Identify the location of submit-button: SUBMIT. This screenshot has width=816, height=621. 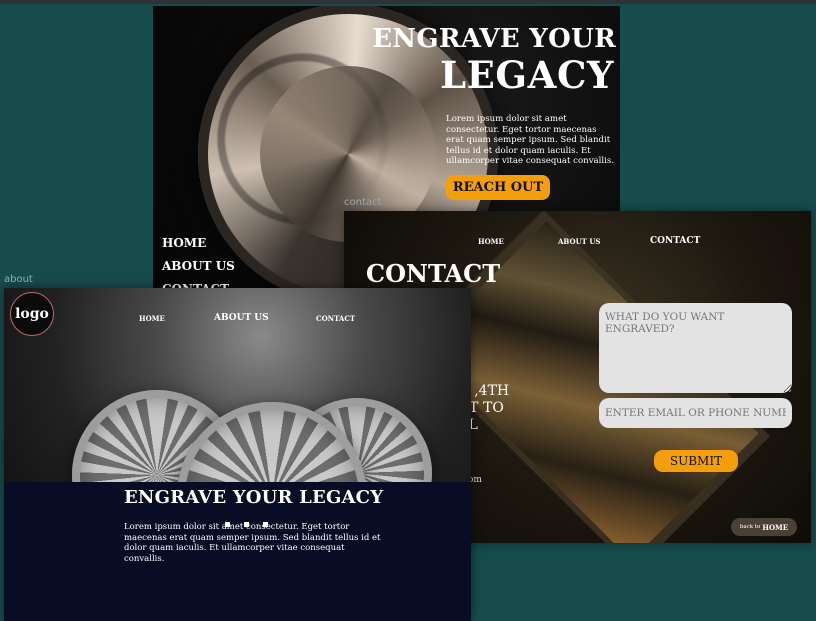
(696, 461).